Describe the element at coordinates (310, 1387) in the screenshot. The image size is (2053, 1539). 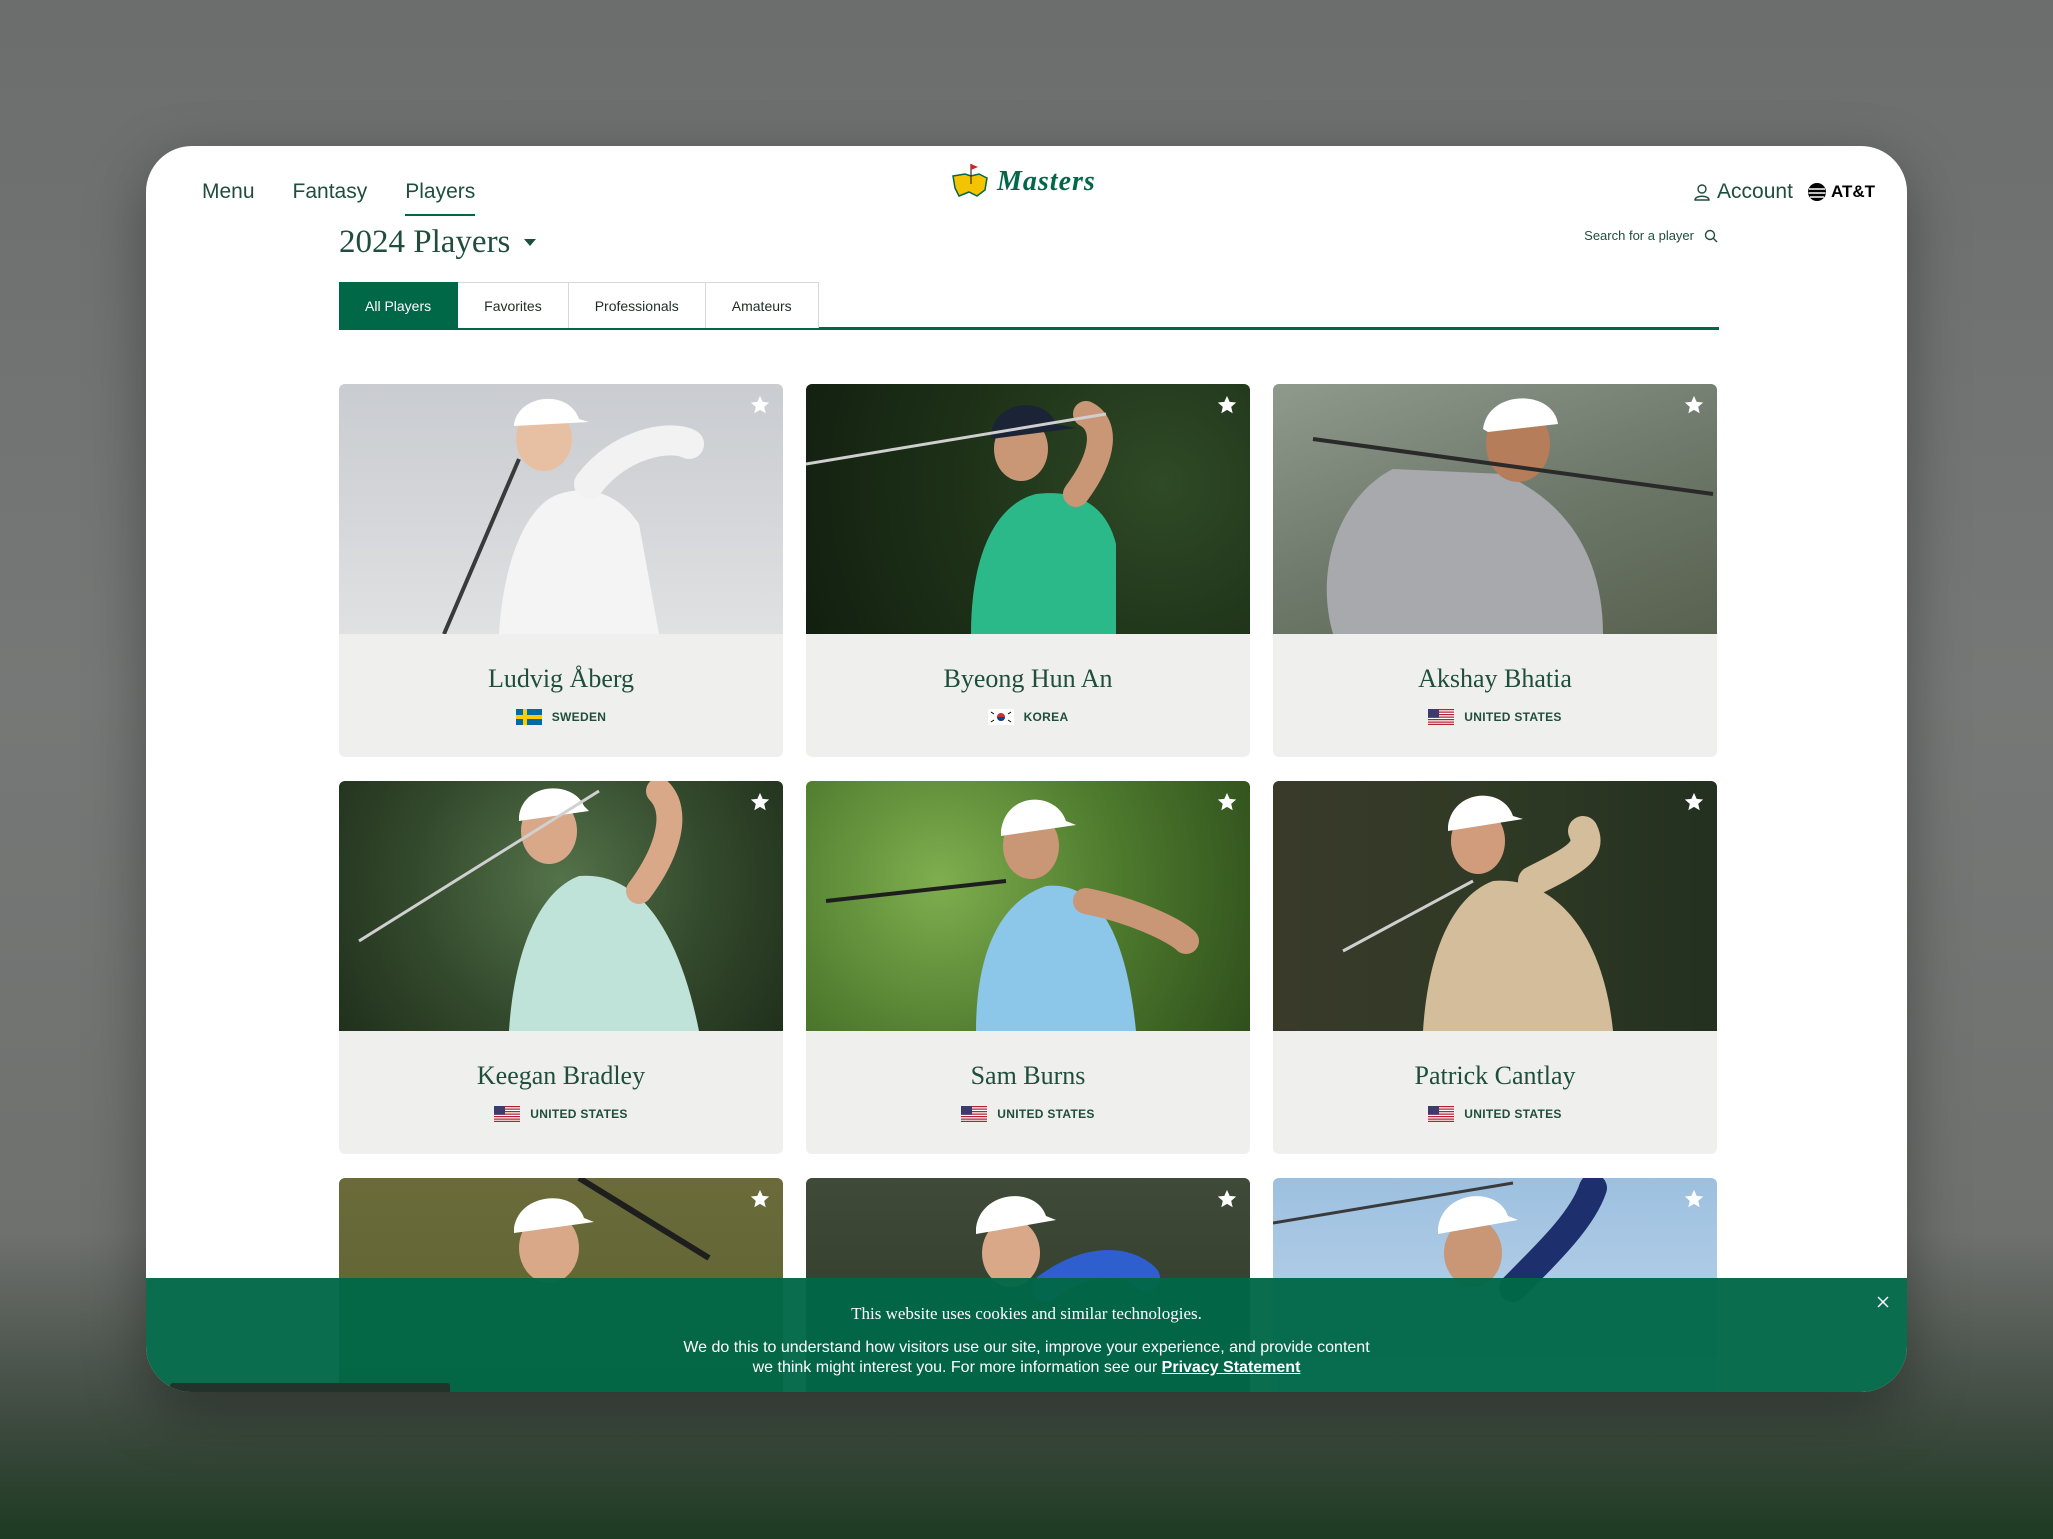
I see `browser-status-bar` at that location.